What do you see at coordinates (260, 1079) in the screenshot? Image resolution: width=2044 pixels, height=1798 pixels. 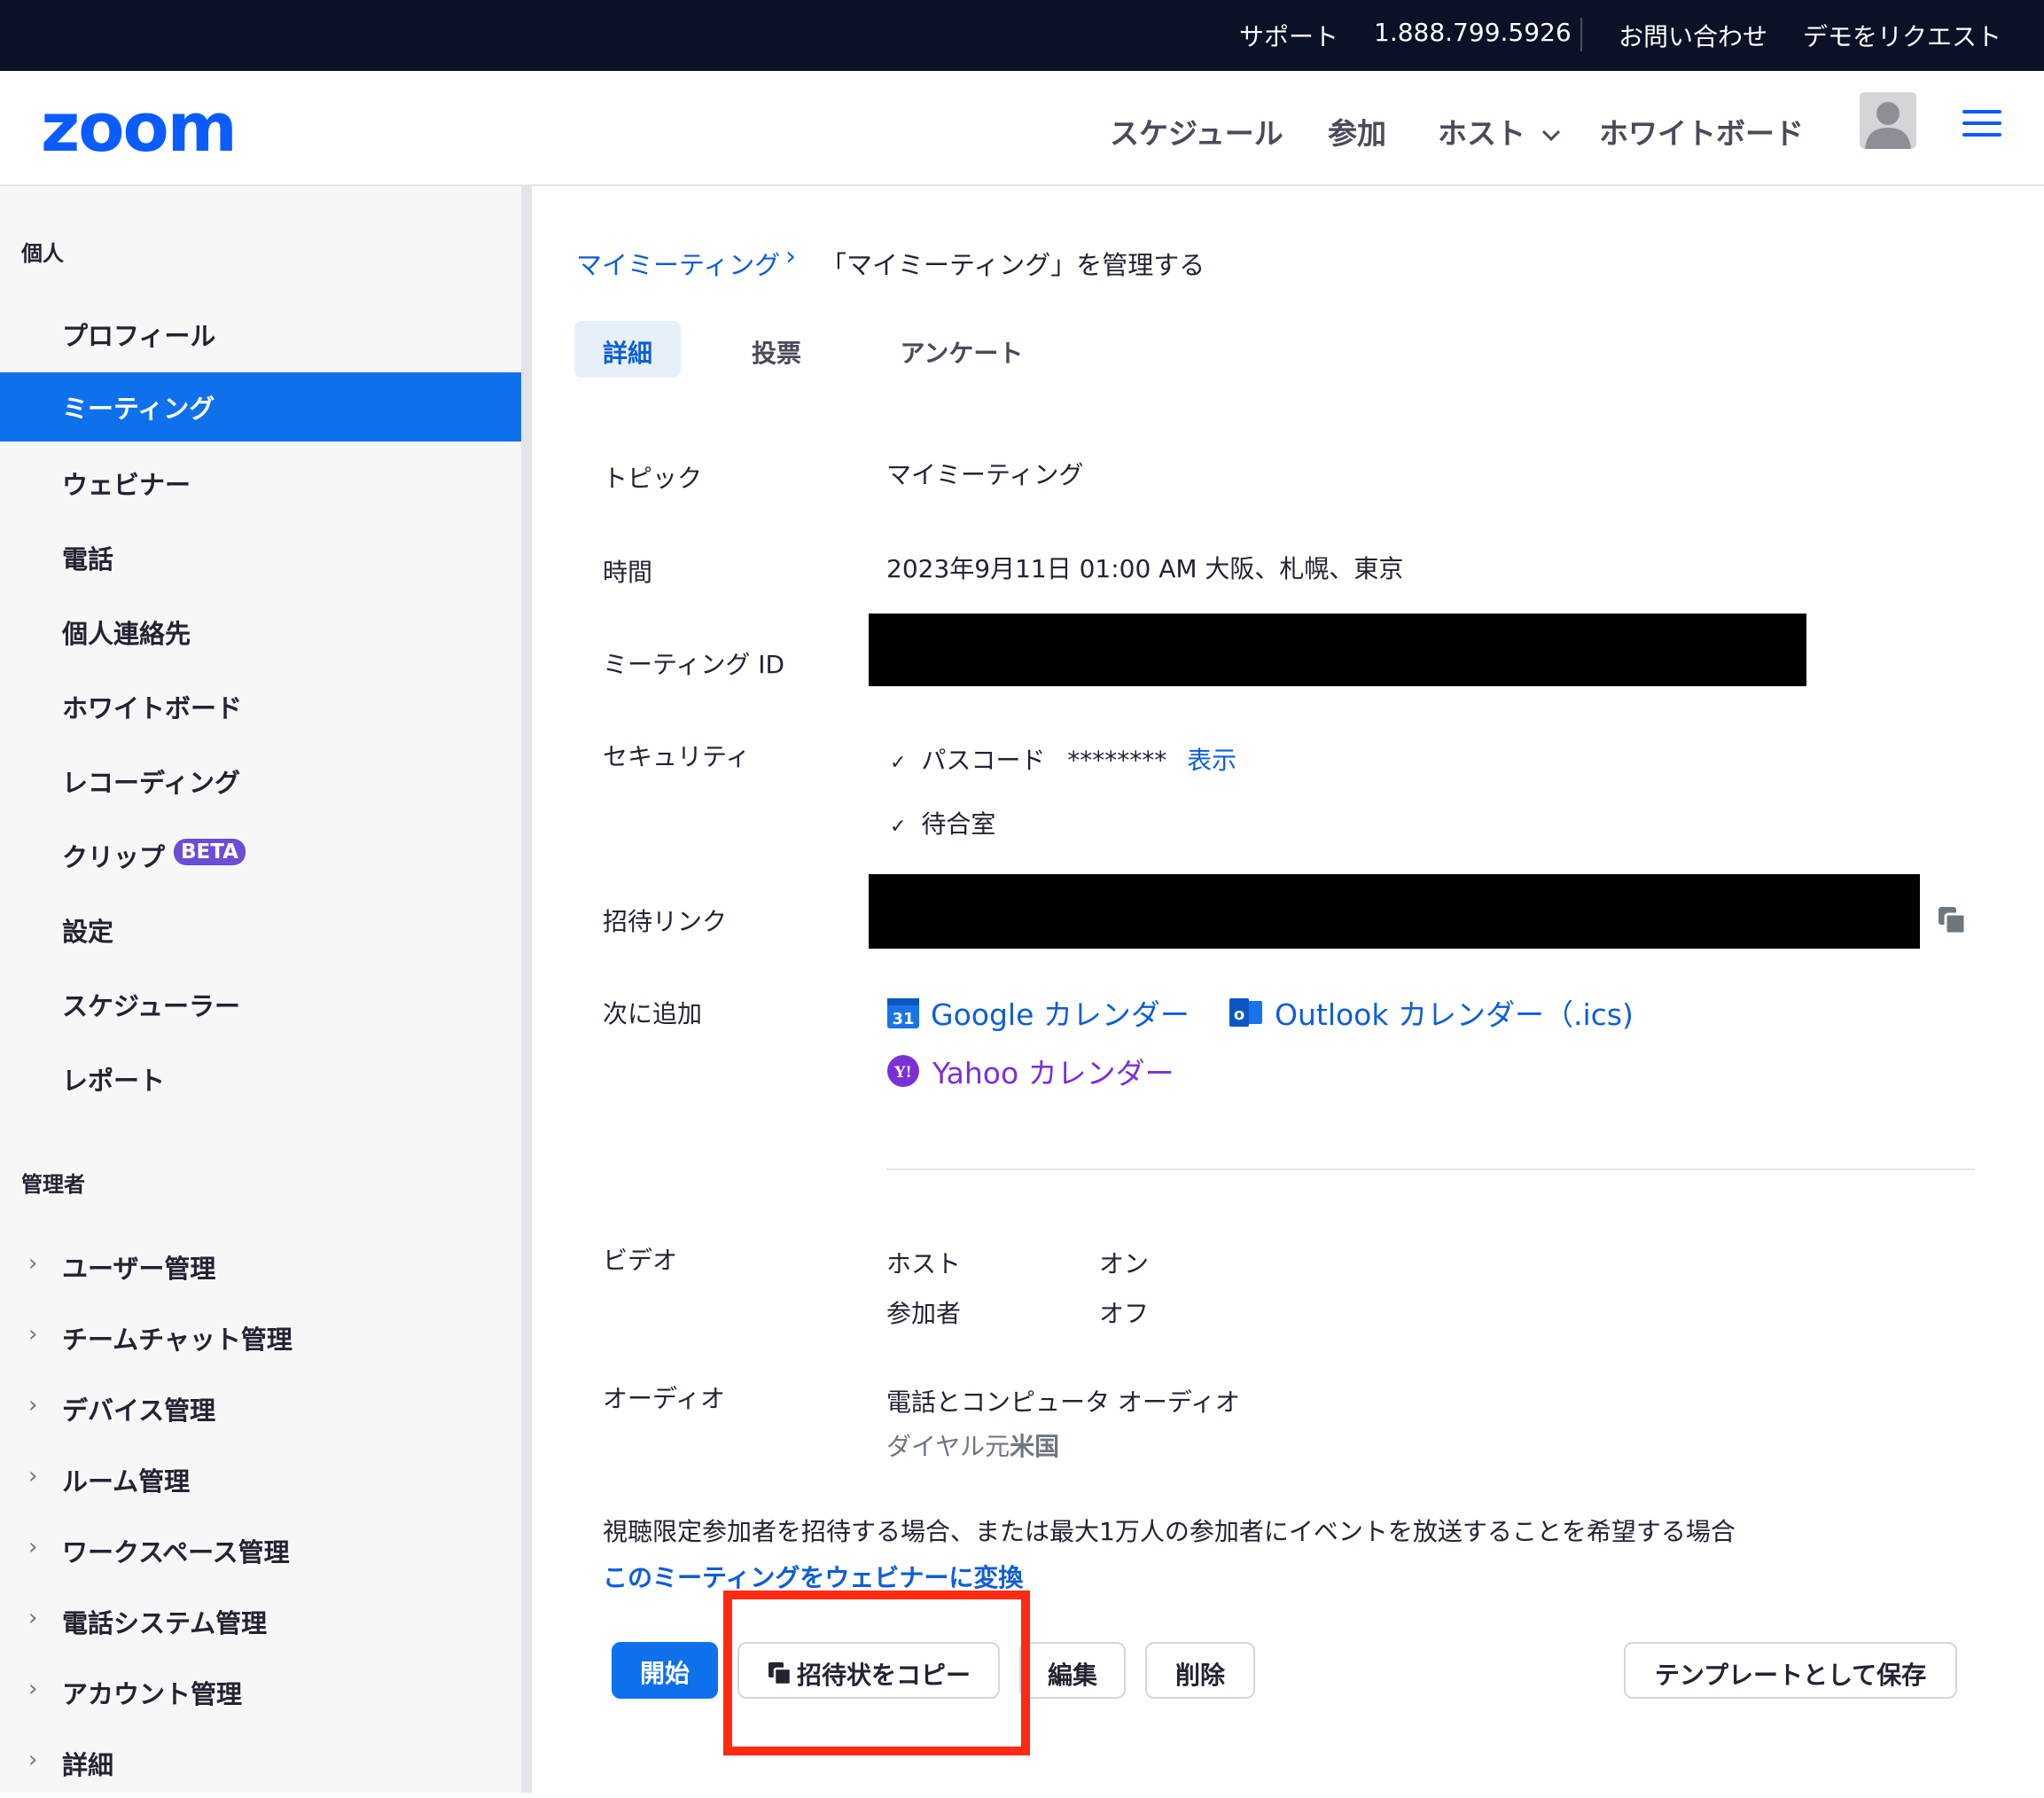 I see `sidebar-item-reports: レポート` at bounding box center [260, 1079].